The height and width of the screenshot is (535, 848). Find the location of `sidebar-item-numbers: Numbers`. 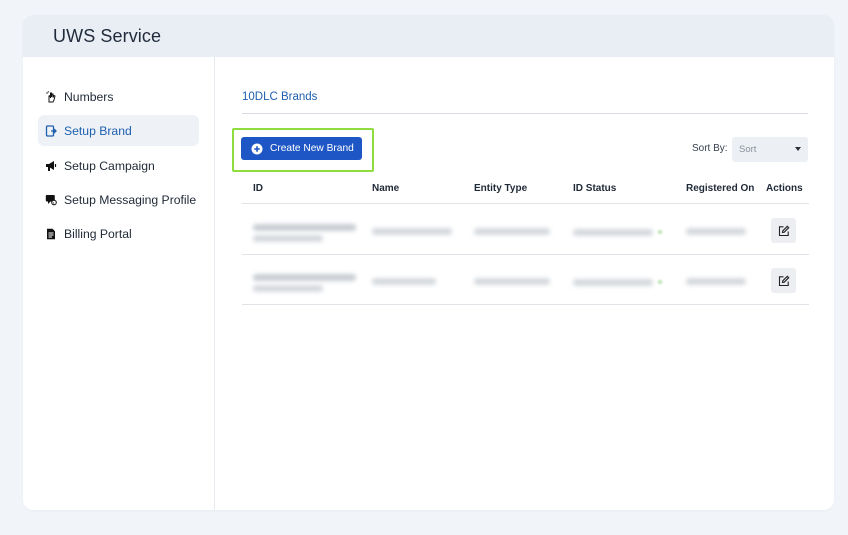

sidebar-item-numbers: Numbers is located at coordinates (118, 96).